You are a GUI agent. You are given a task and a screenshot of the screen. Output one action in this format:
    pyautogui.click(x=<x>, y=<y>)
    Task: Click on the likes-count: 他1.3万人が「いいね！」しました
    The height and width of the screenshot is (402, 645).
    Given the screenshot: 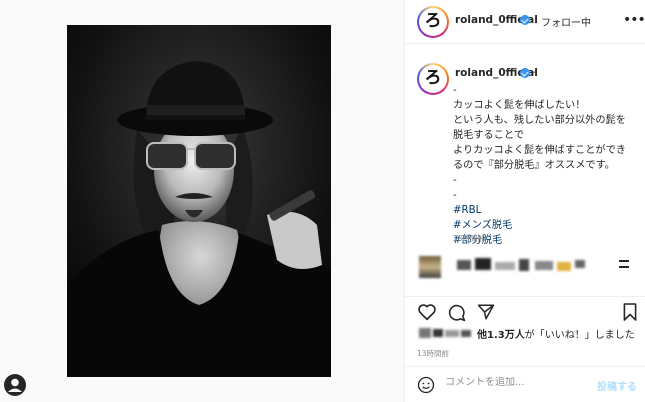 What is the action you would take?
    pyautogui.click(x=556, y=333)
    